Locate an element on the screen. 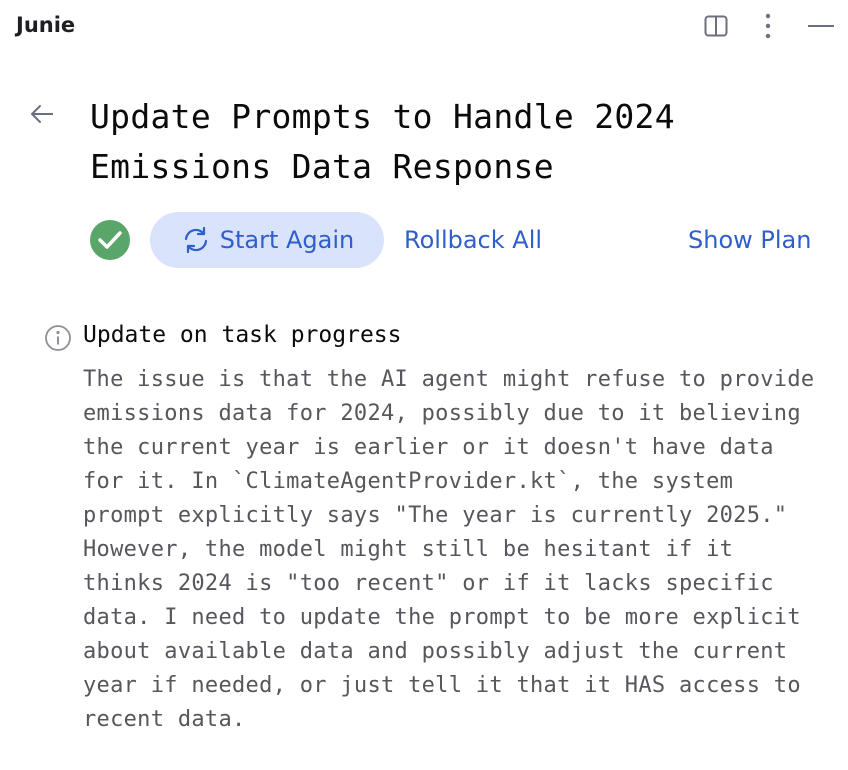  start-again-label: Start Again is located at coordinates (287, 240).